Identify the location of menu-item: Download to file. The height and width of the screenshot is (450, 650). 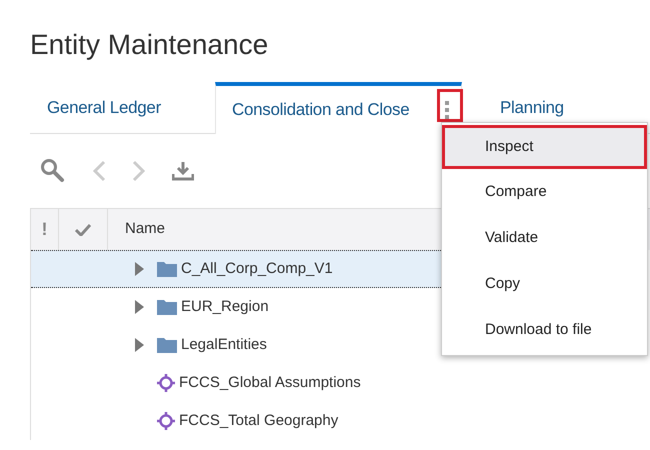
(544, 330).